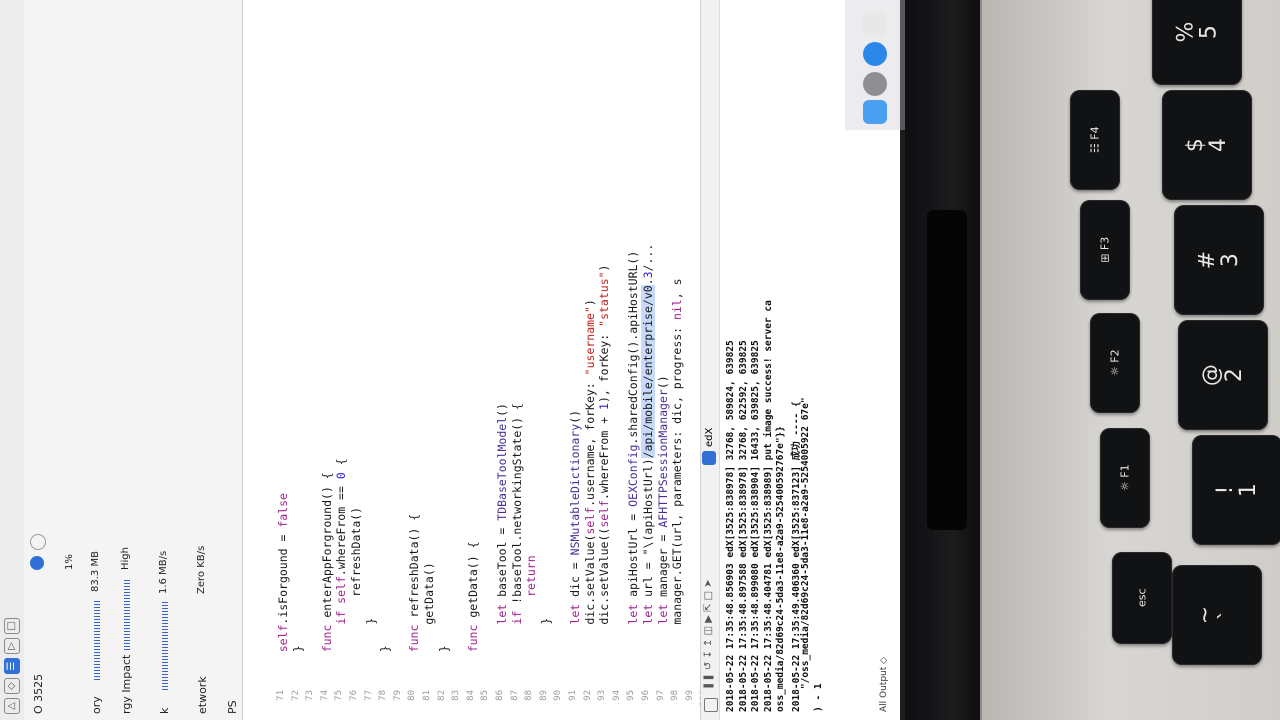 The image size is (1280, 720). I want to click on f1-key: ☼ F1, so click(1125, 478).